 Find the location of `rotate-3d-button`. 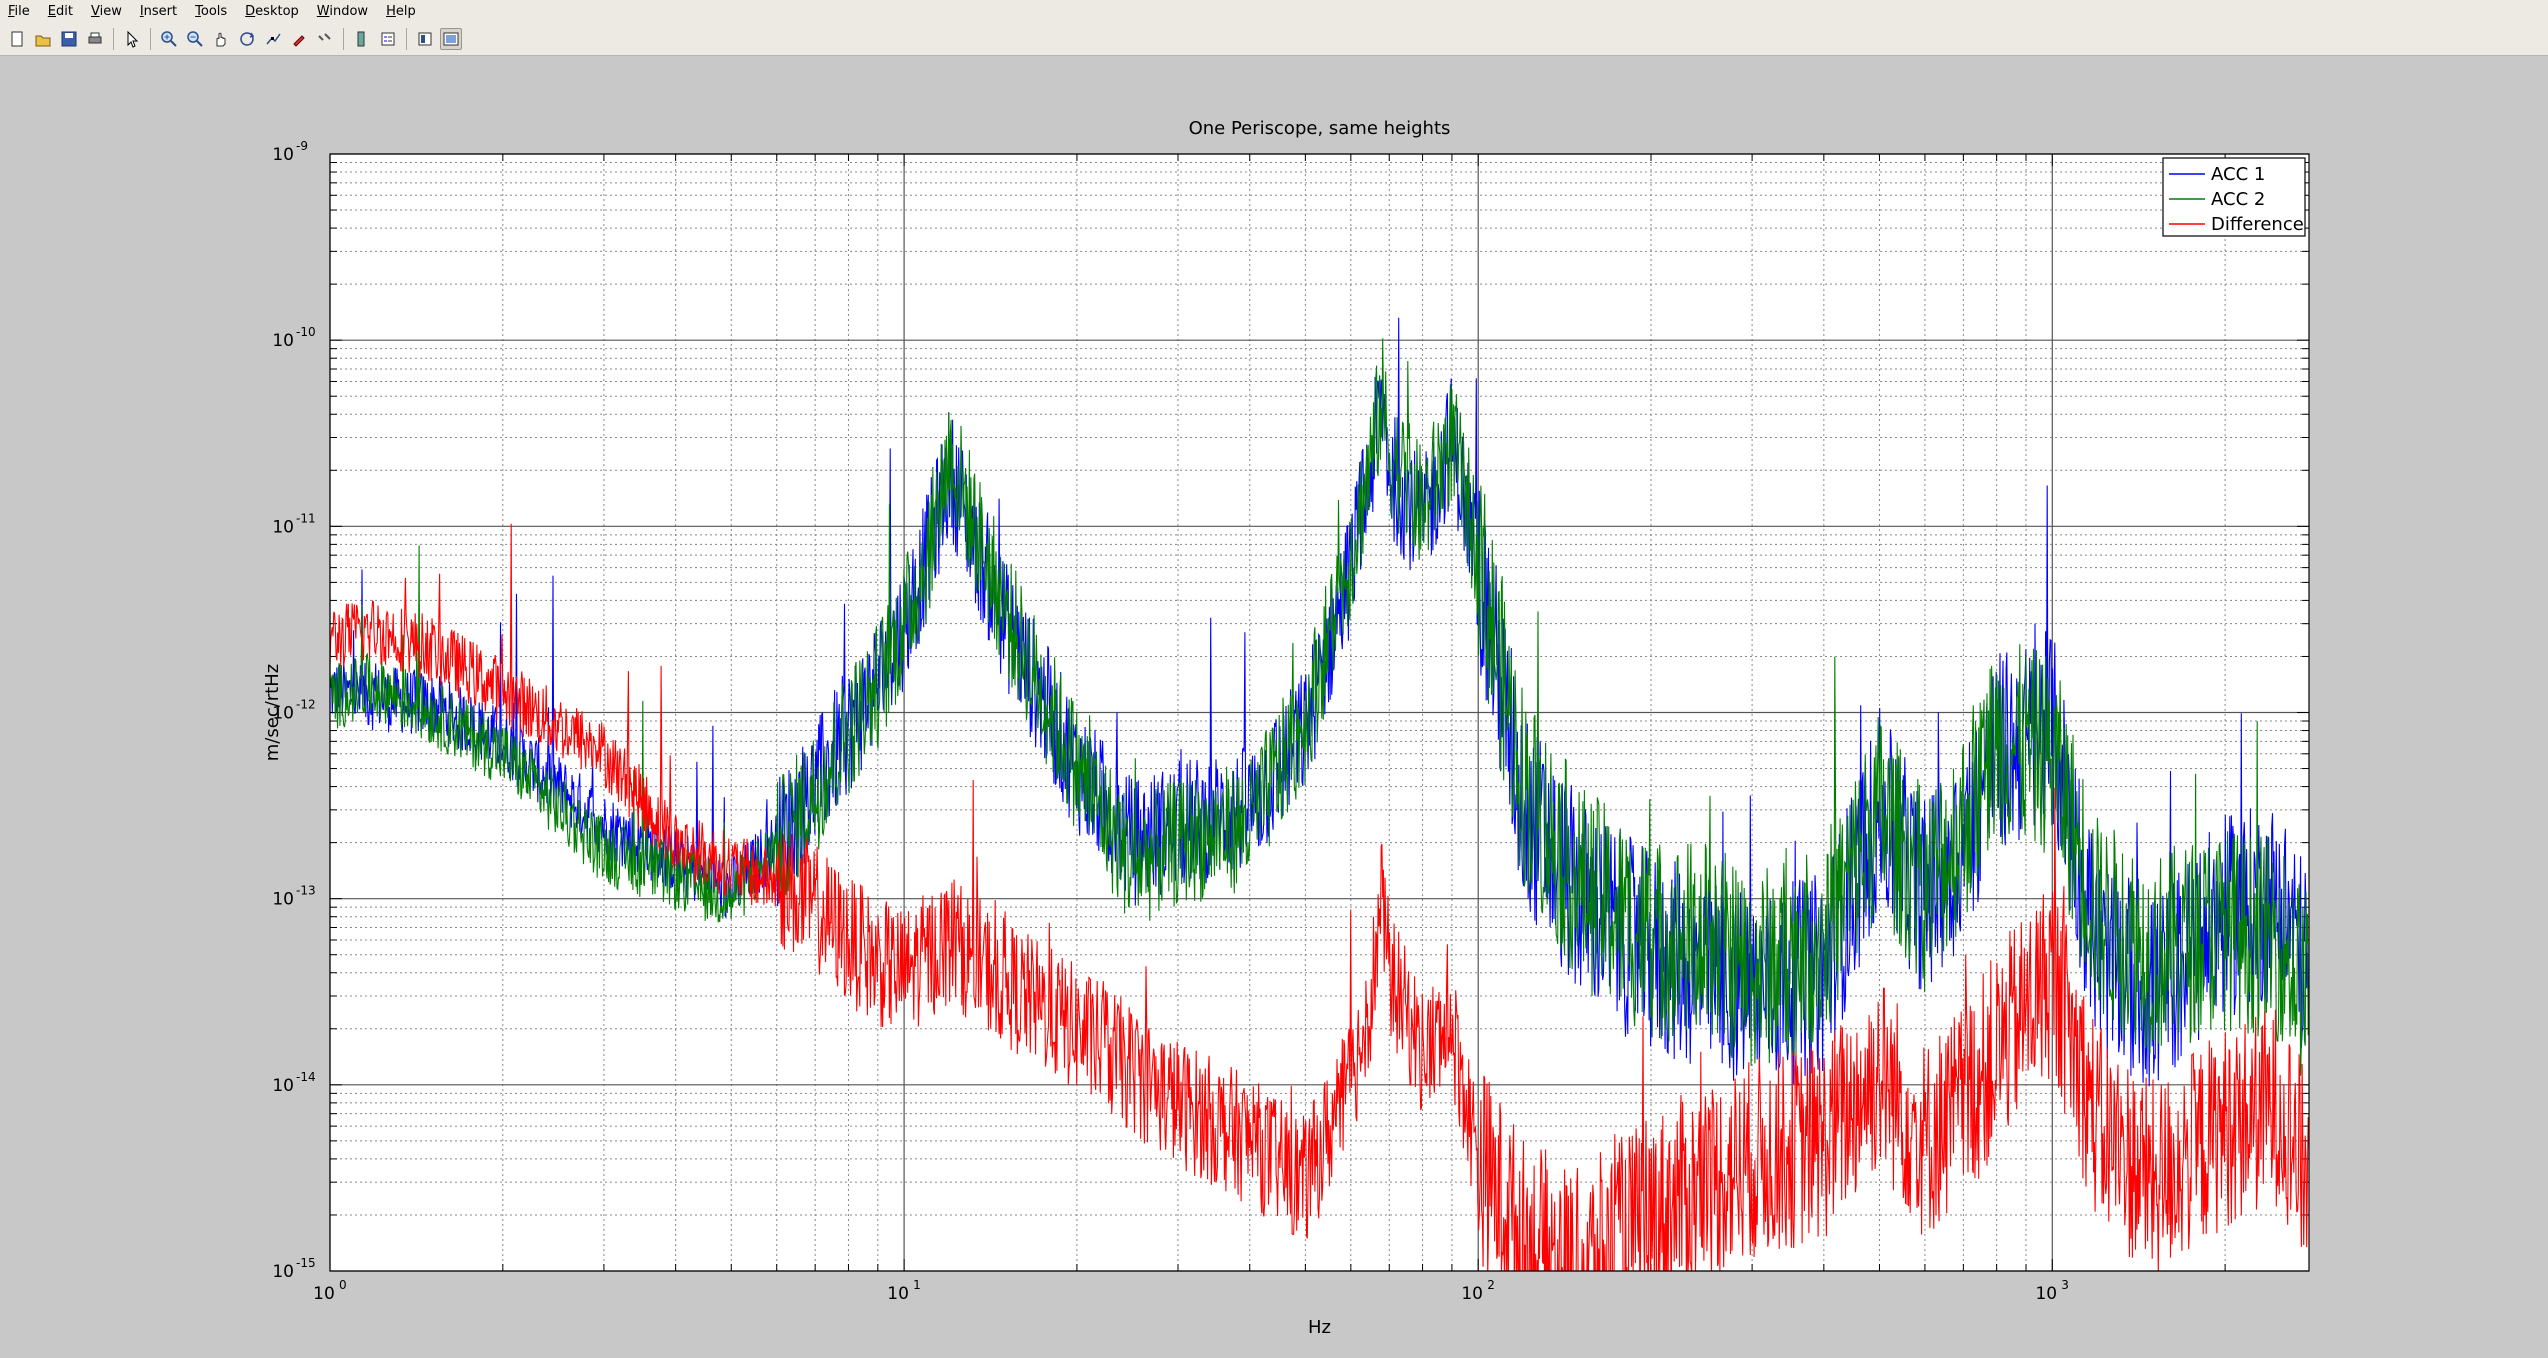

rotate-3d-button is located at coordinates (247, 39).